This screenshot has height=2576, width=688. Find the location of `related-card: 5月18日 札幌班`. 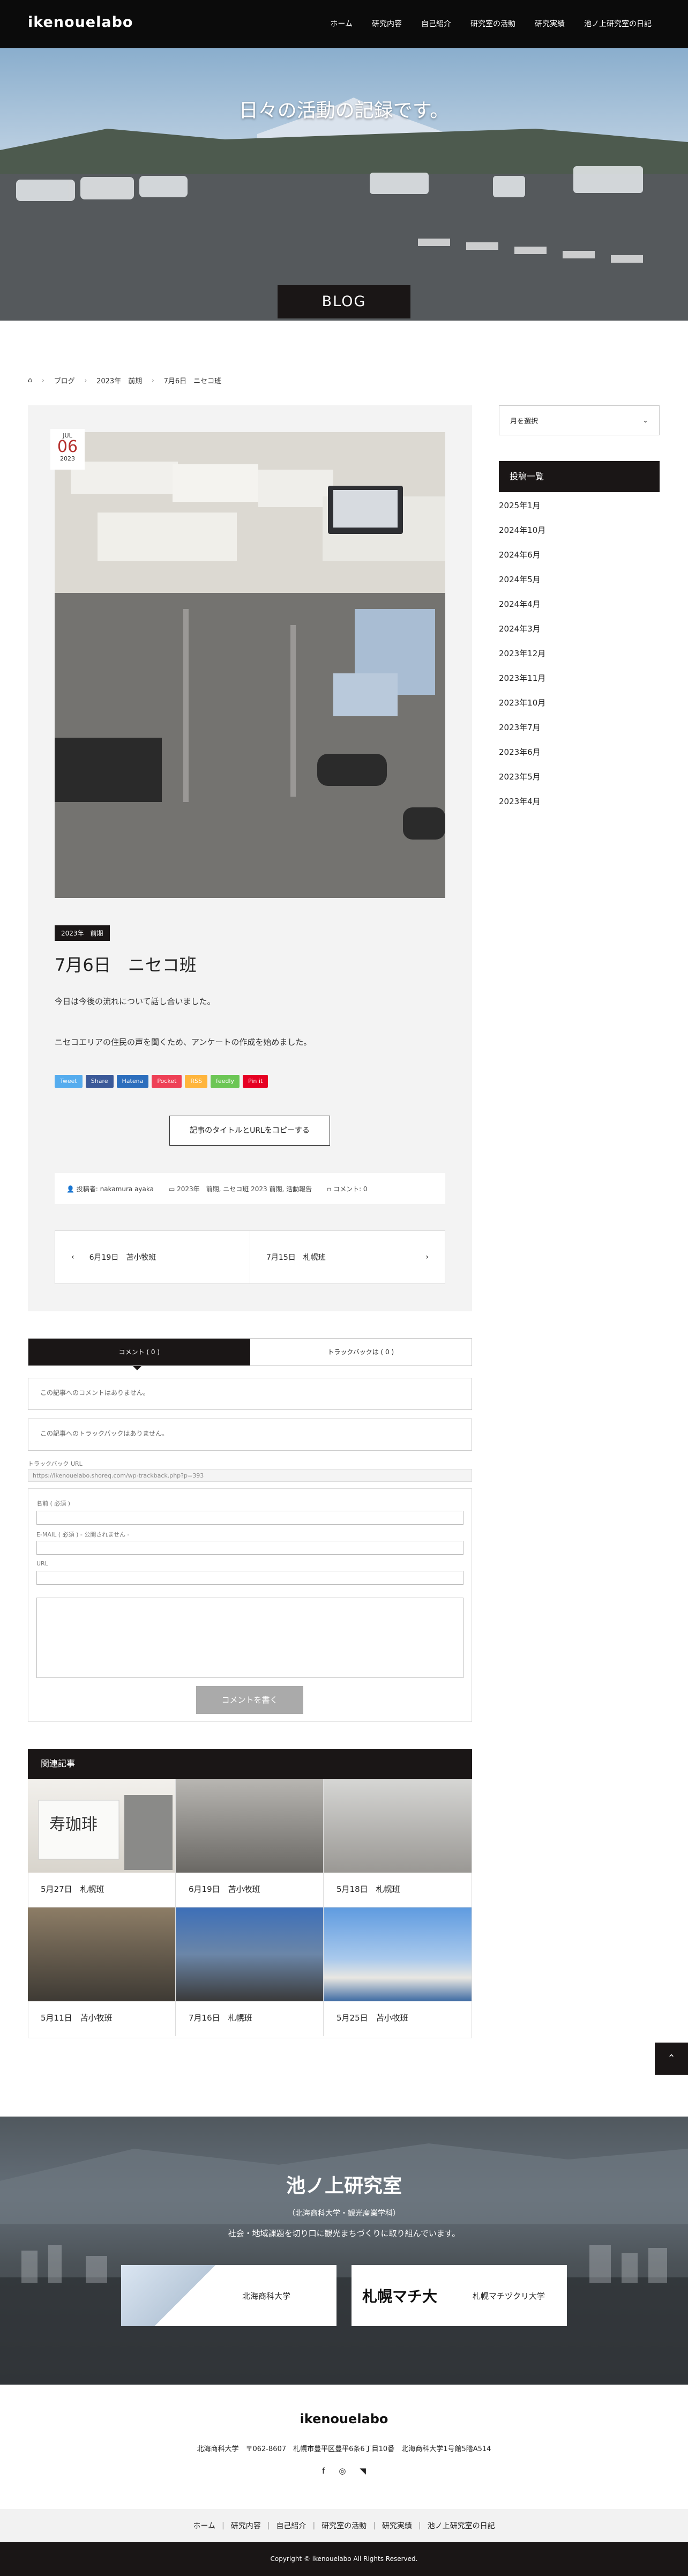

related-card: 5月18日 札幌班 is located at coordinates (398, 1843).